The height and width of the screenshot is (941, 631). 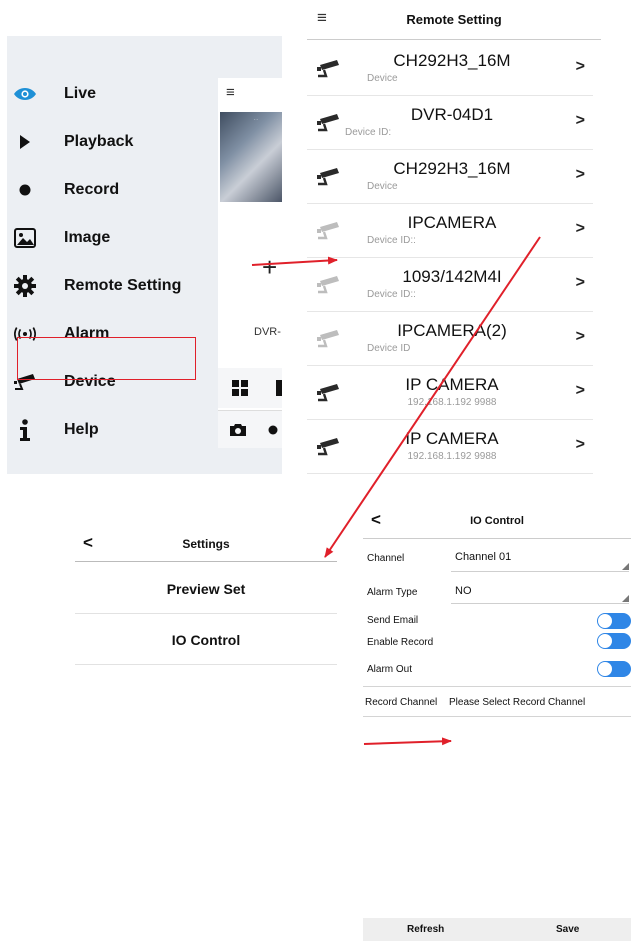 I want to click on device-subtitle: Device ID, so click(x=389, y=348).